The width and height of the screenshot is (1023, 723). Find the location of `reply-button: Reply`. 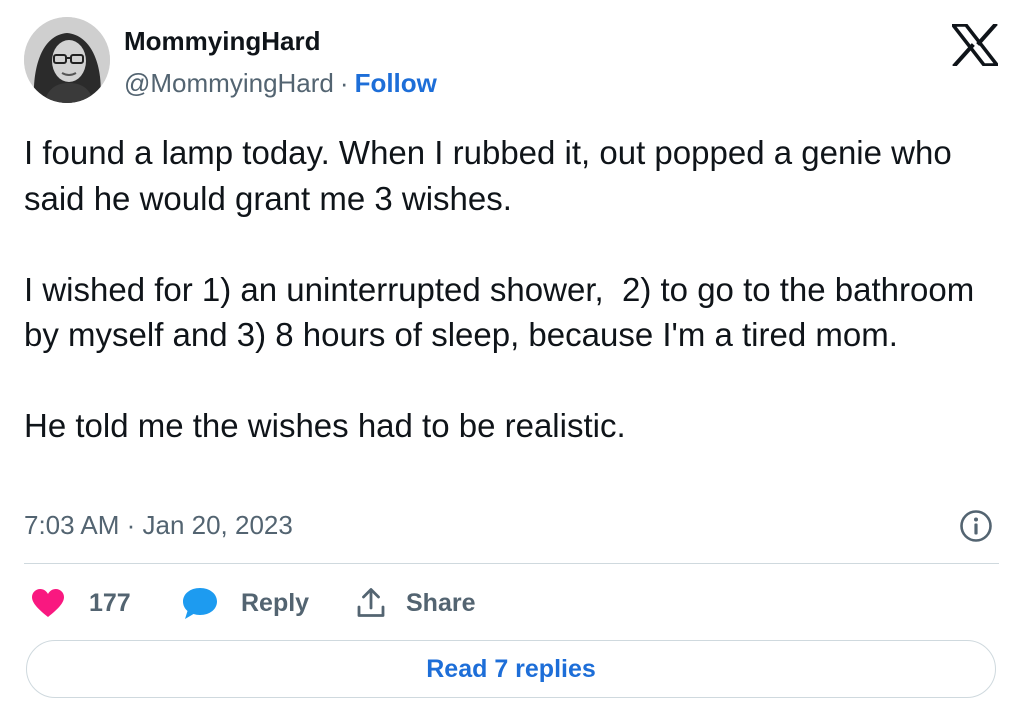

reply-button: Reply is located at coordinates (245, 603).